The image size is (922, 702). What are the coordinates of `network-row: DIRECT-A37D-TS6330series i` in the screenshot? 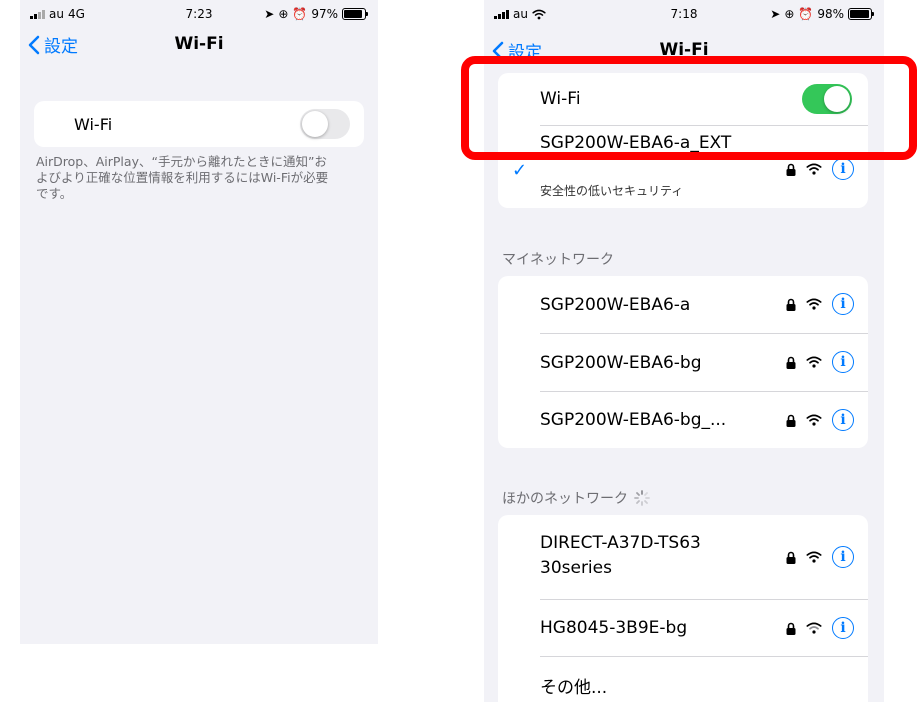 It's located at (683, 557).